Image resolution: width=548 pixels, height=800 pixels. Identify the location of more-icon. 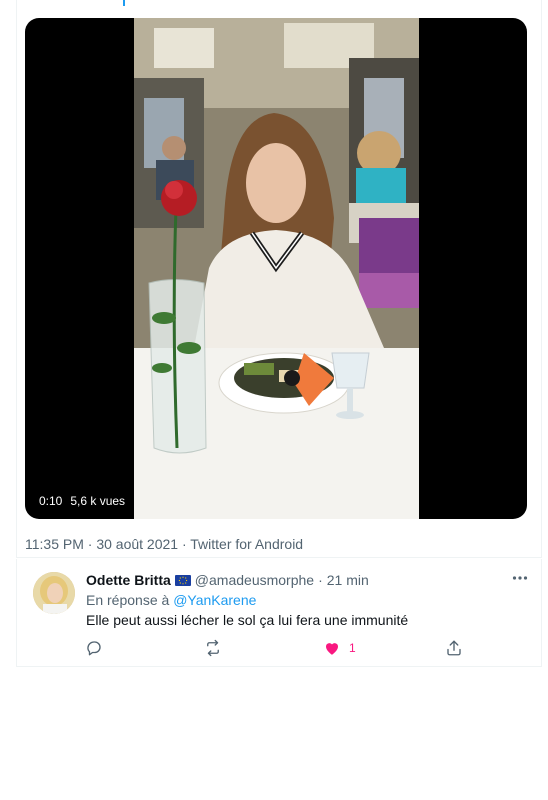
(520, 578).